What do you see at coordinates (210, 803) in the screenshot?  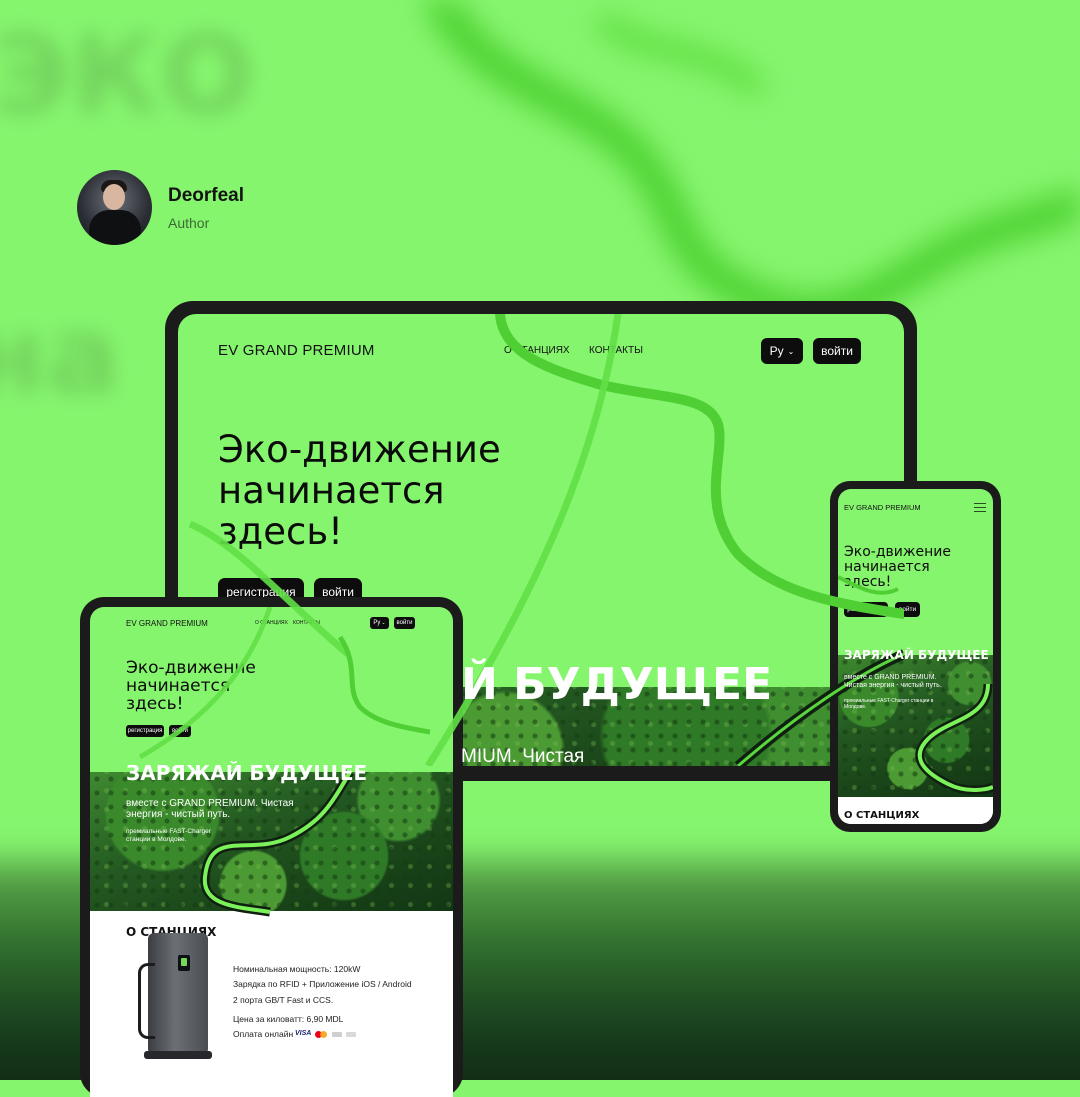 I see `tagline-line-1: вместе с GRAND PREMIUM. Чистая` at bounding box center [210, 803].